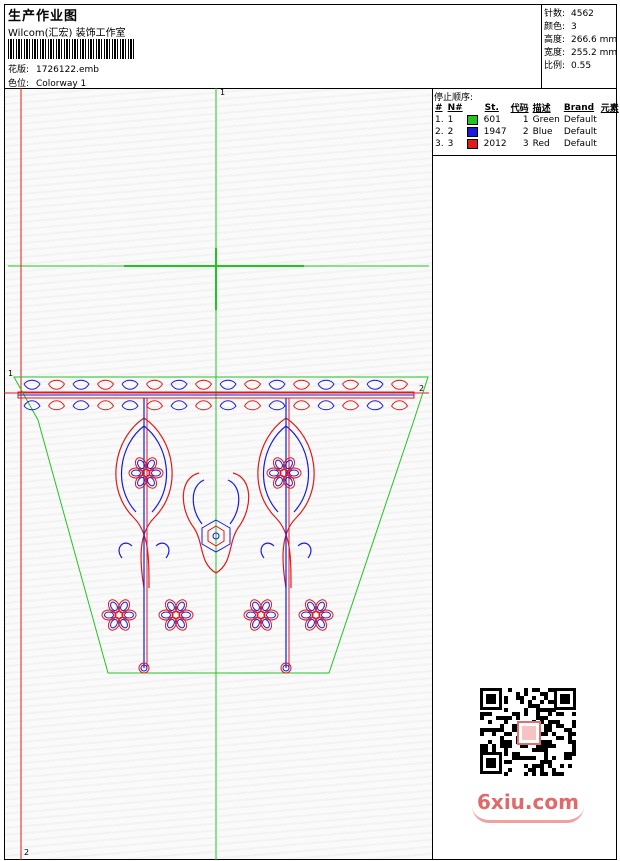 The height and width of the screenshot is (861, 620). Describe the element at coordinates (581, 40) in the screenshot. I see `stat-height: 高度: 266.6 mm` at that location.